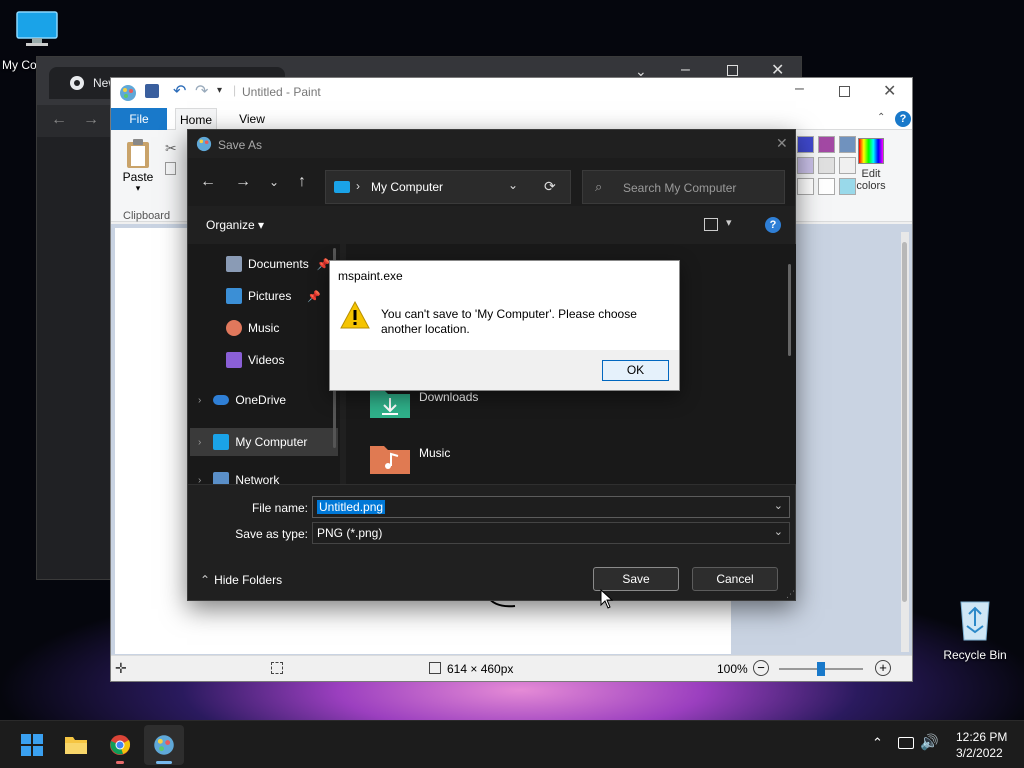  I want to click on address-bar: › My Computer ⌄ ⟳, so click(448, 187).